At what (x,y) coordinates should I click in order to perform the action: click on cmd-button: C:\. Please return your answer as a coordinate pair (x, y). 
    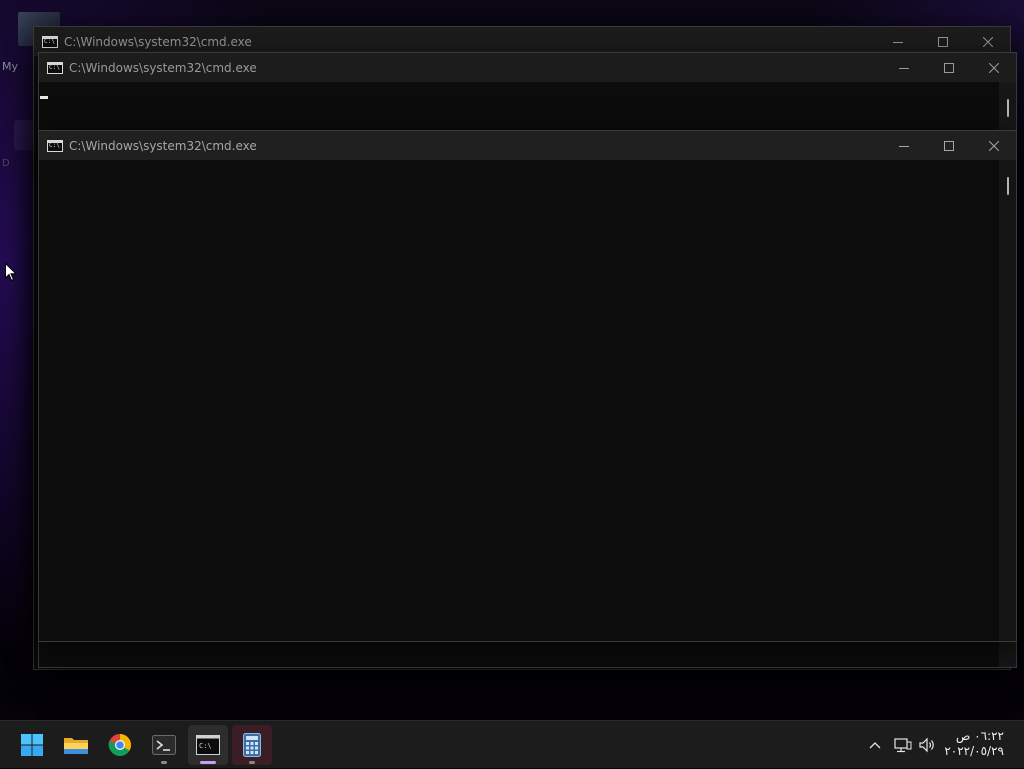
    Looking at the image, I should click on (208, 745).